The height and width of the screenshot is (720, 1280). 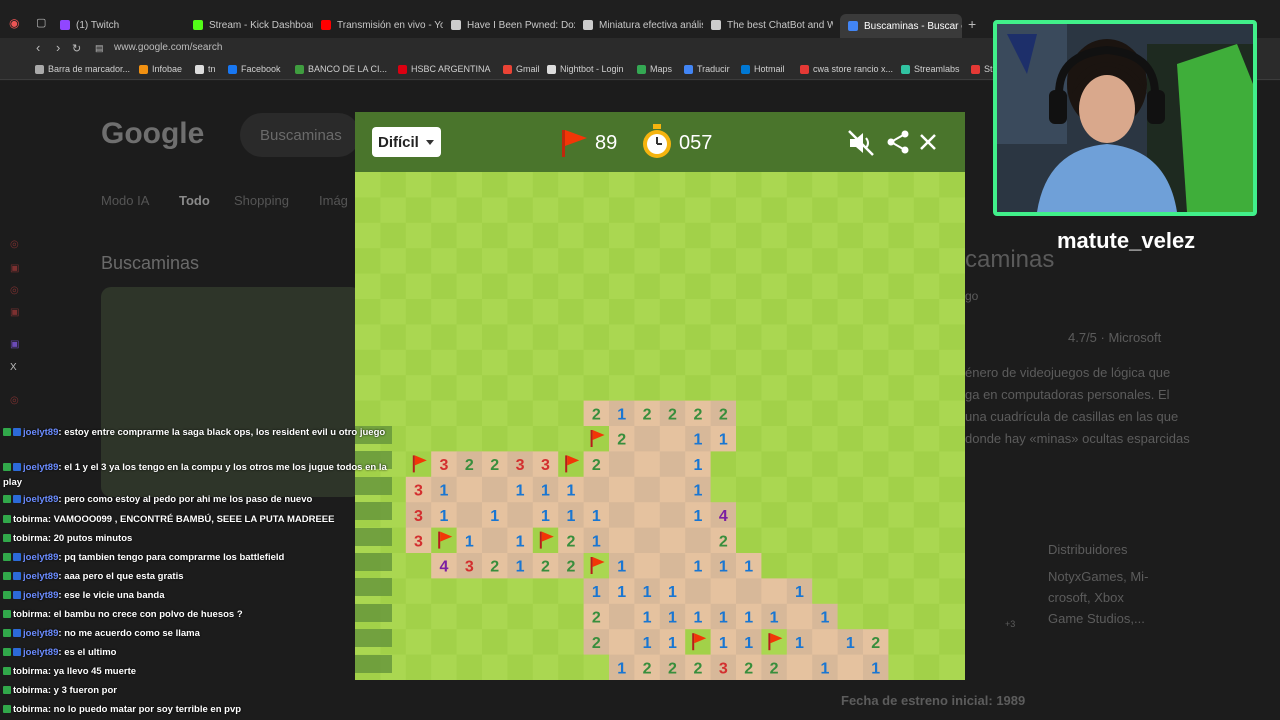 What do you see at coordinates (14, 344) in the screenshot?
I see `twitch-icon: ▣` at bounding box center [14, 344].